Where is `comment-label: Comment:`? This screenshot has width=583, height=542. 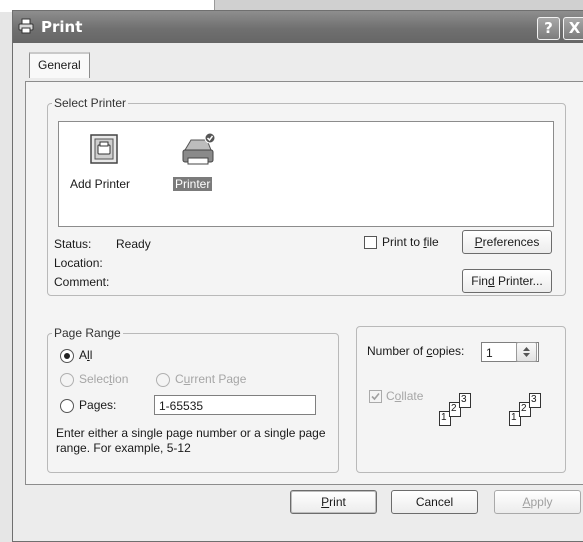 comment-label: Comment: is located at coordinates (82, 282).